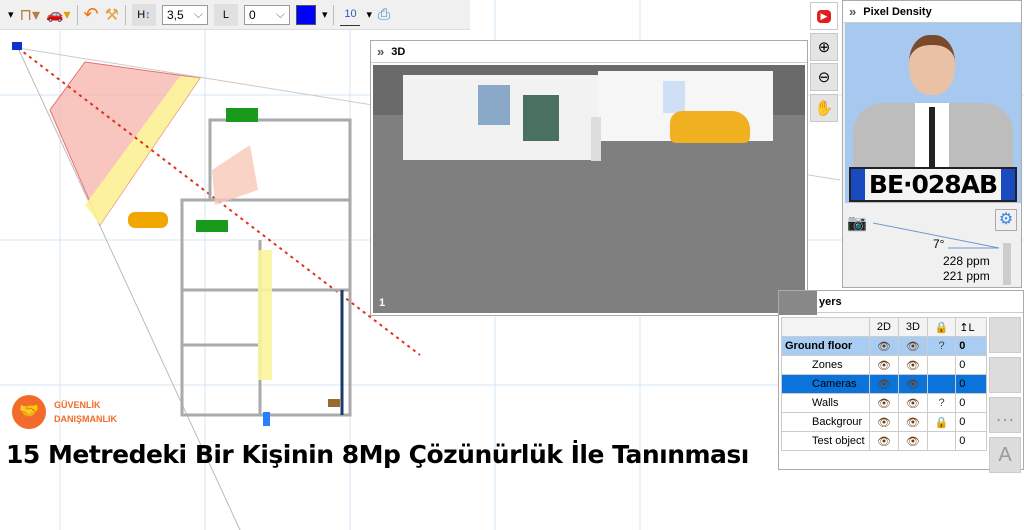 The height and width of the screenshot is (530, 1024). Describe the element at coordinates (384, 15) in the screenshot. I see `printer-icon: ⎙` at that location.